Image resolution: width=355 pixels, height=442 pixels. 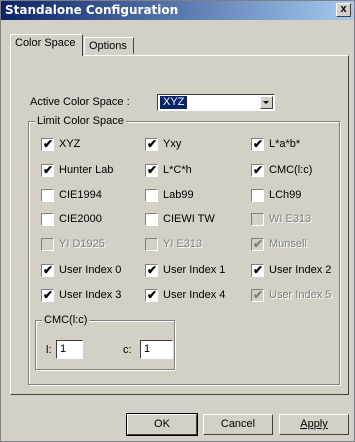 I want to click on apply-button: Apply, so click(x=314, y=424).